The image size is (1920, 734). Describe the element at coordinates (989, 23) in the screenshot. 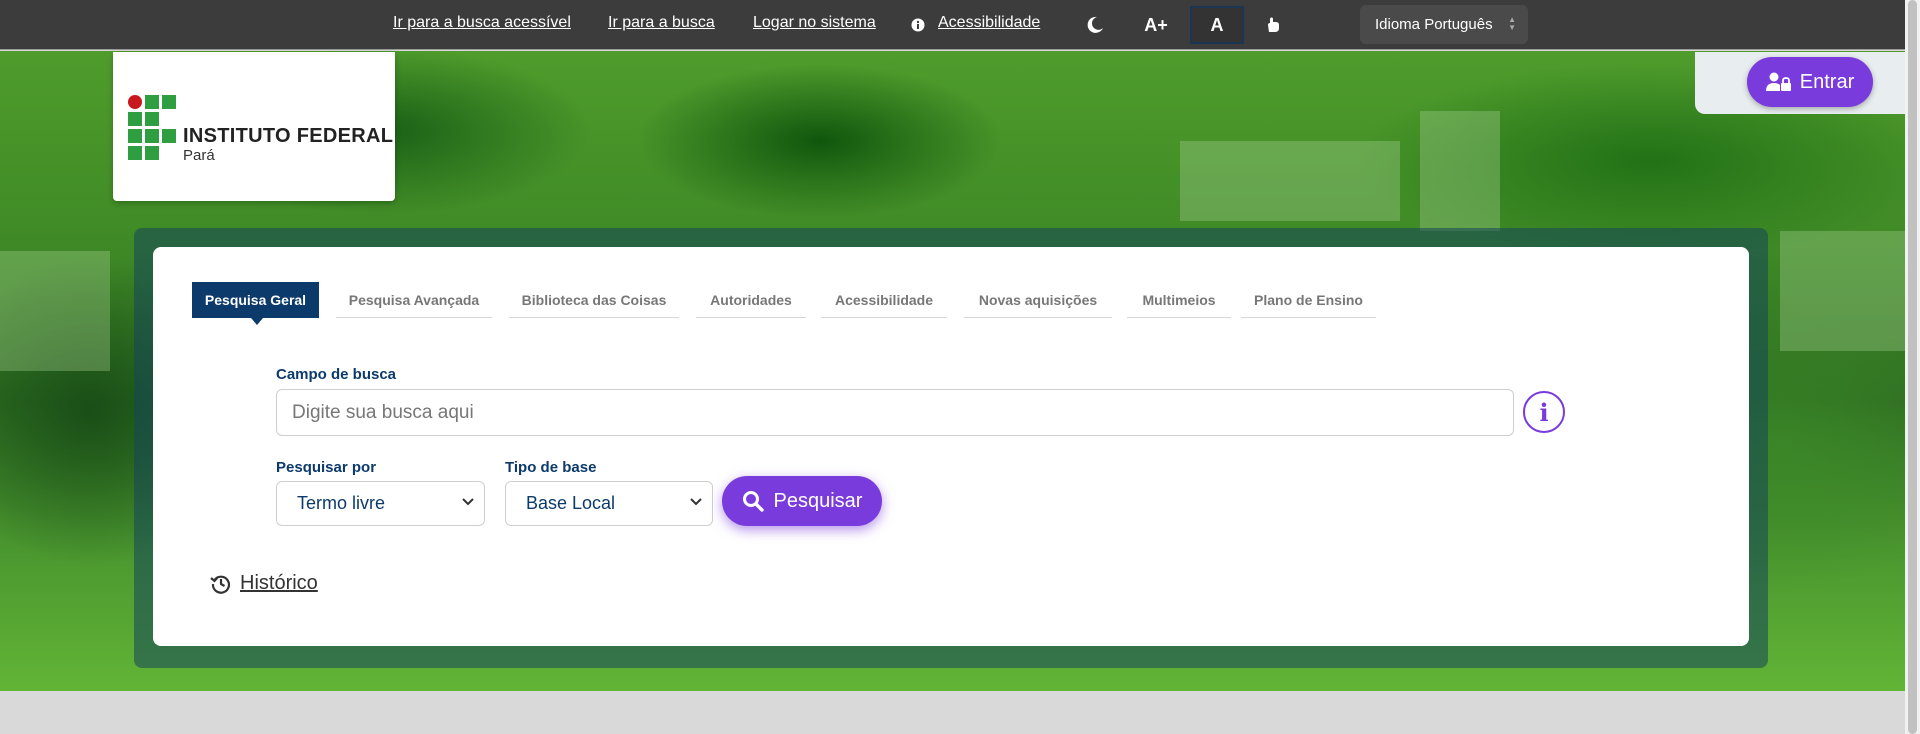

I see `accessibility-link: Acessibilidade` at that location.